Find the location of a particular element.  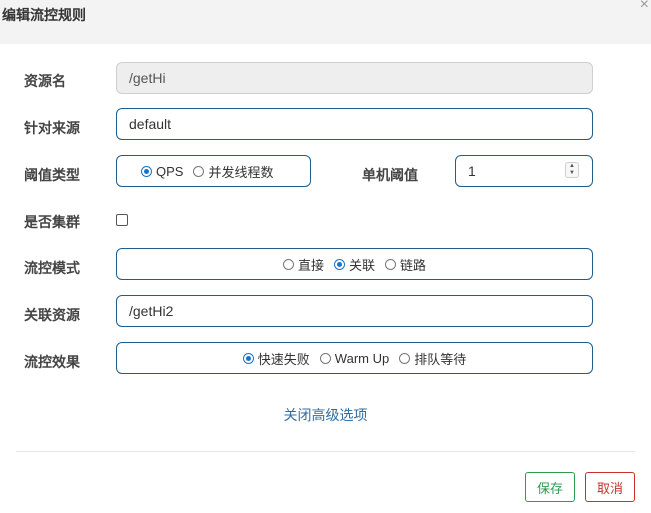

behavior-radio-warm-up: Warm Up is located at coordinates (354, 358).